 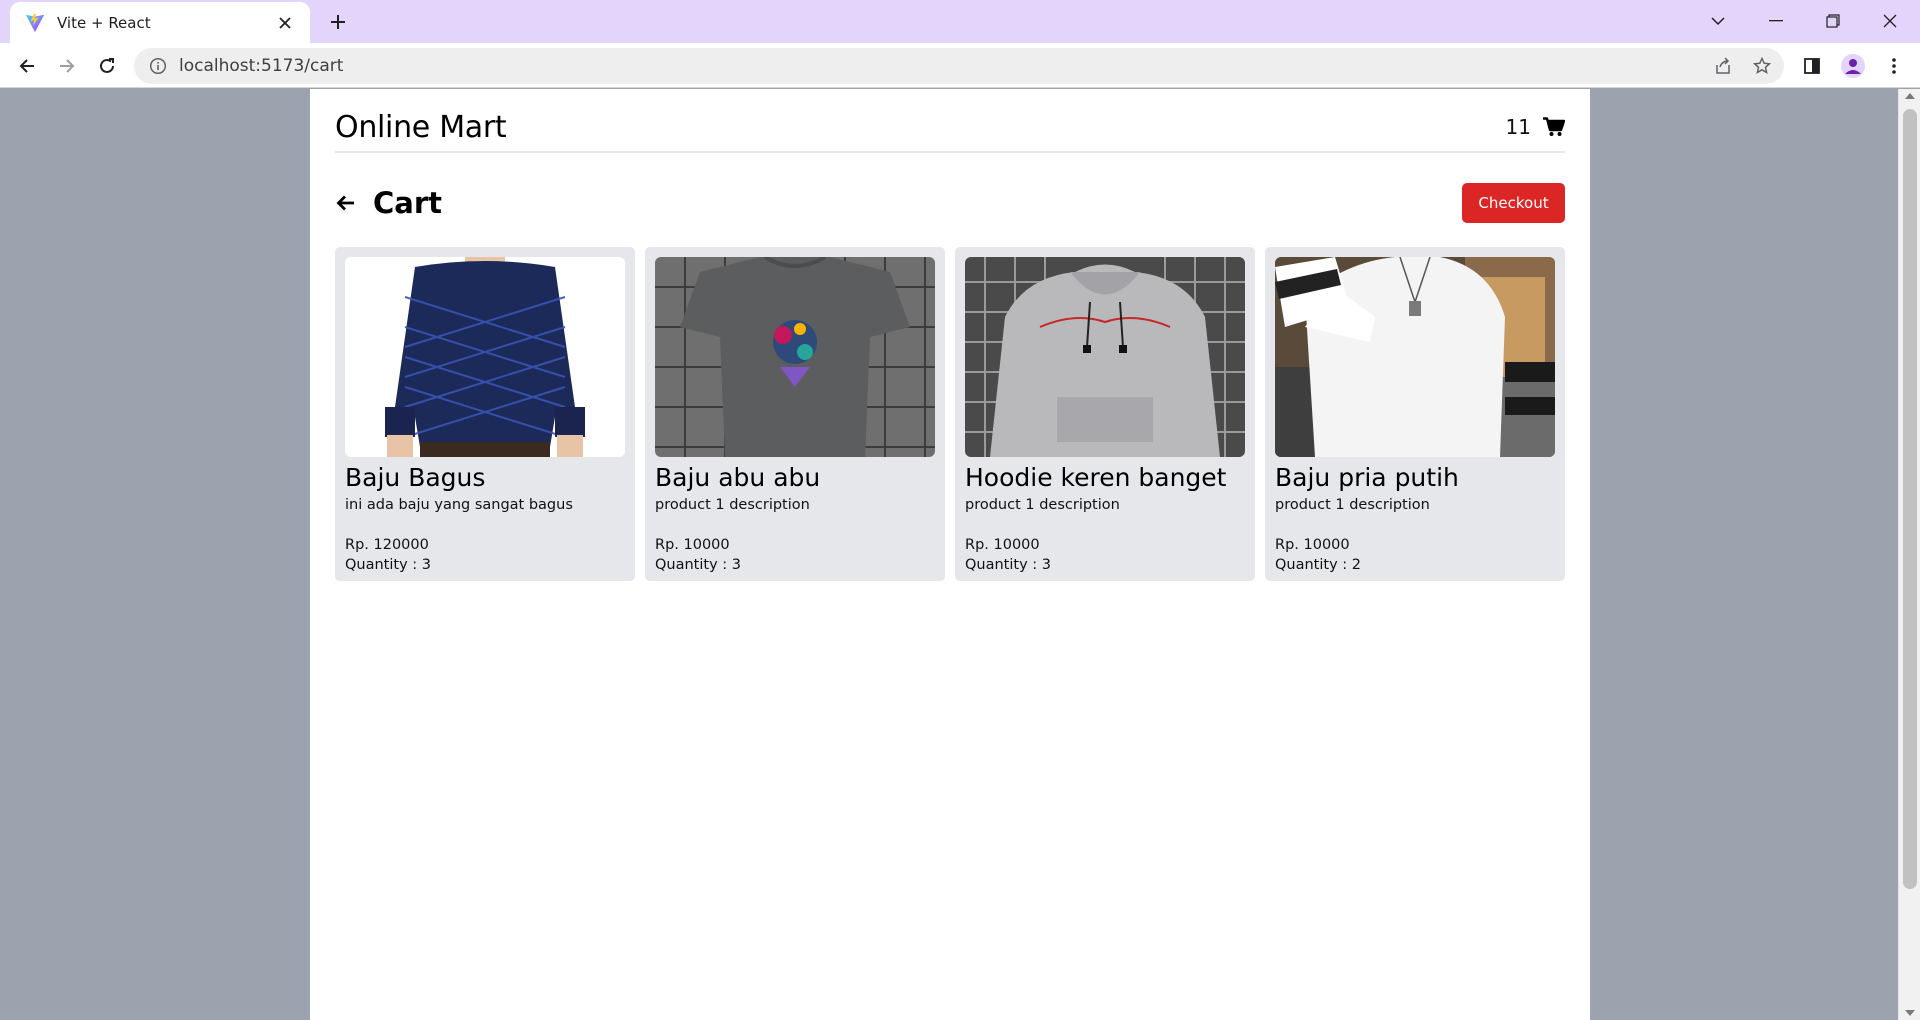 I want to click on product-name: Baju abu abu, so click(x=738, y=477).